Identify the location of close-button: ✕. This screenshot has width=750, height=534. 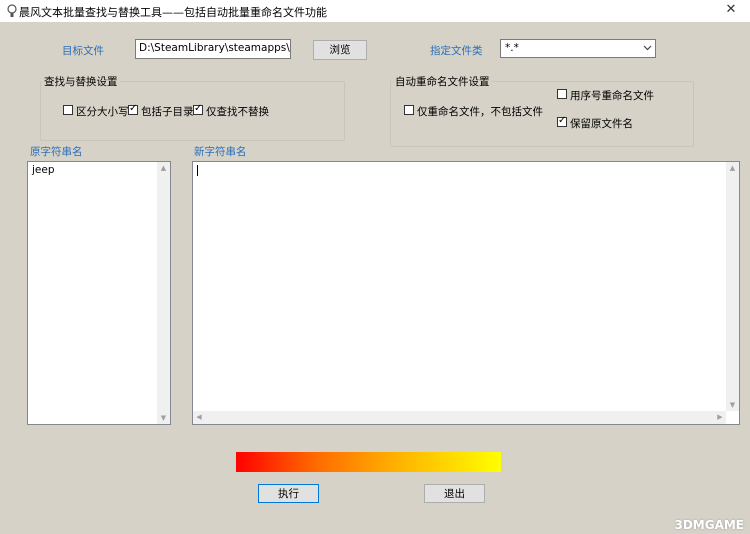
(731, 11).